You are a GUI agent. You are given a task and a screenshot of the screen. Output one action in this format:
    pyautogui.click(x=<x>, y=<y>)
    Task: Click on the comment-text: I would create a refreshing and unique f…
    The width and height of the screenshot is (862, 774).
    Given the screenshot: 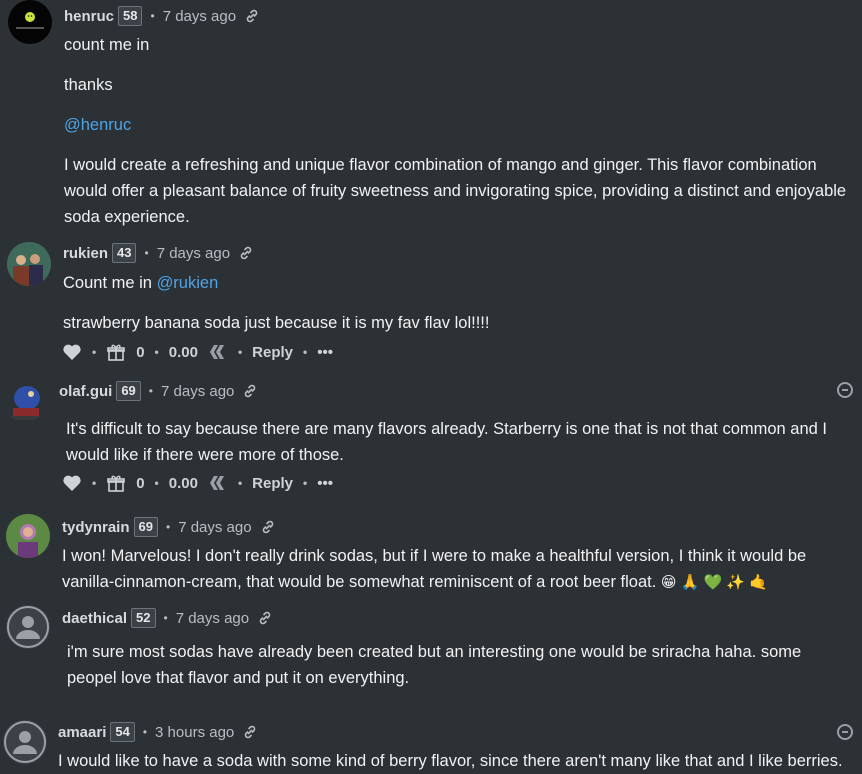 What is the action you would take?
    pyautogui.click(x=455, y=191)
    